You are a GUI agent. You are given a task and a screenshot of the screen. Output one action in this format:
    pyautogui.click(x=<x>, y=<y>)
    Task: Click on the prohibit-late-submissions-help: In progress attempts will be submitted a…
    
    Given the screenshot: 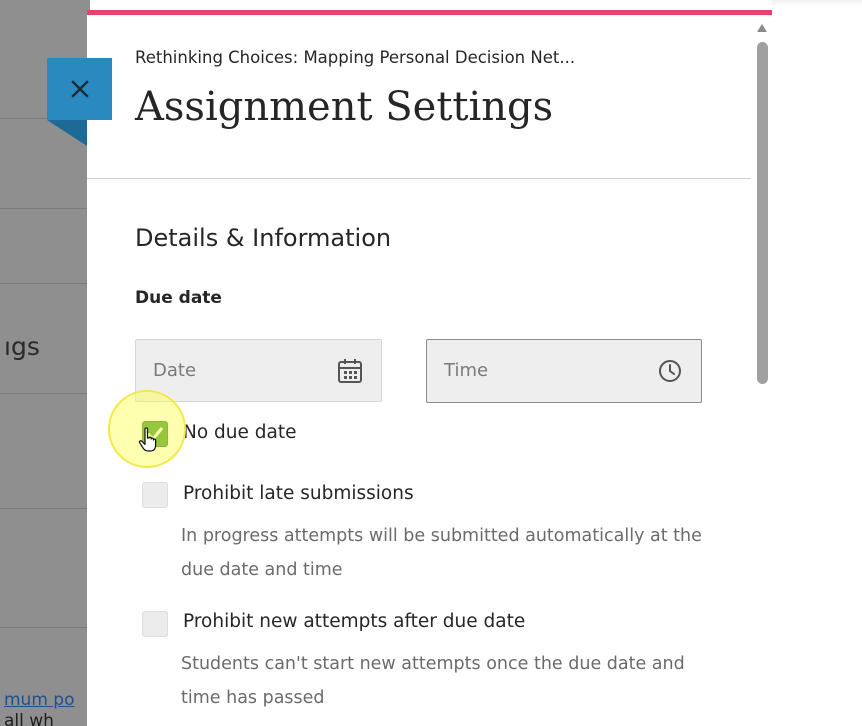 What is the action you would take?
    pyautogui.click(x=441, y=553)
    